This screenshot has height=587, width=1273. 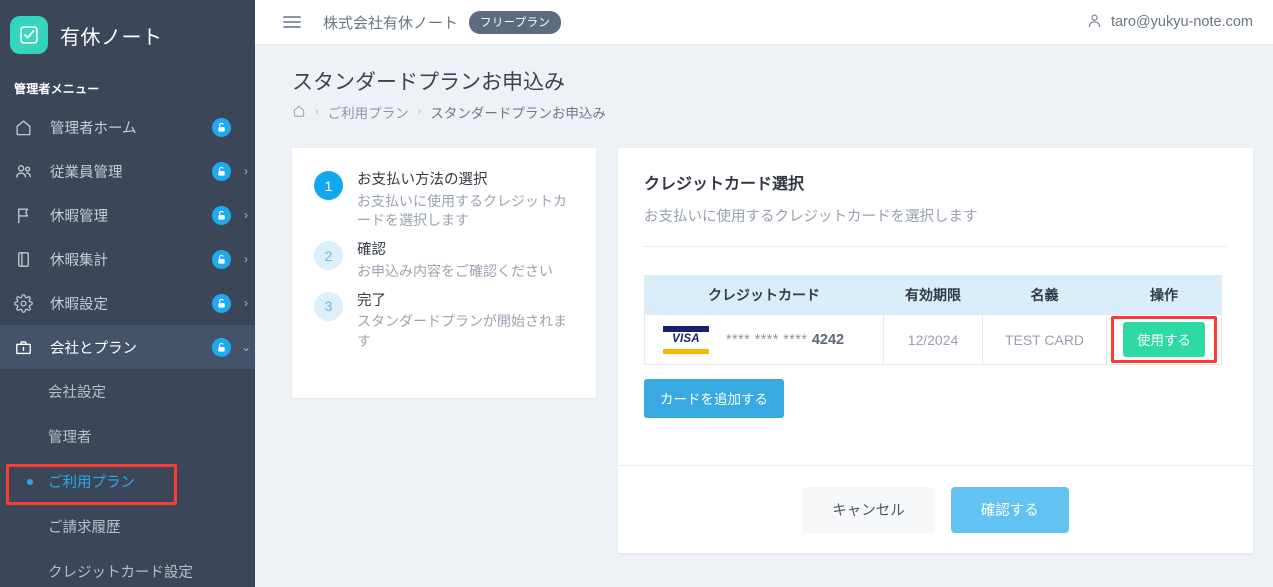 I want to click on use-card-button: 使用する, so click(x=1164, y=339).